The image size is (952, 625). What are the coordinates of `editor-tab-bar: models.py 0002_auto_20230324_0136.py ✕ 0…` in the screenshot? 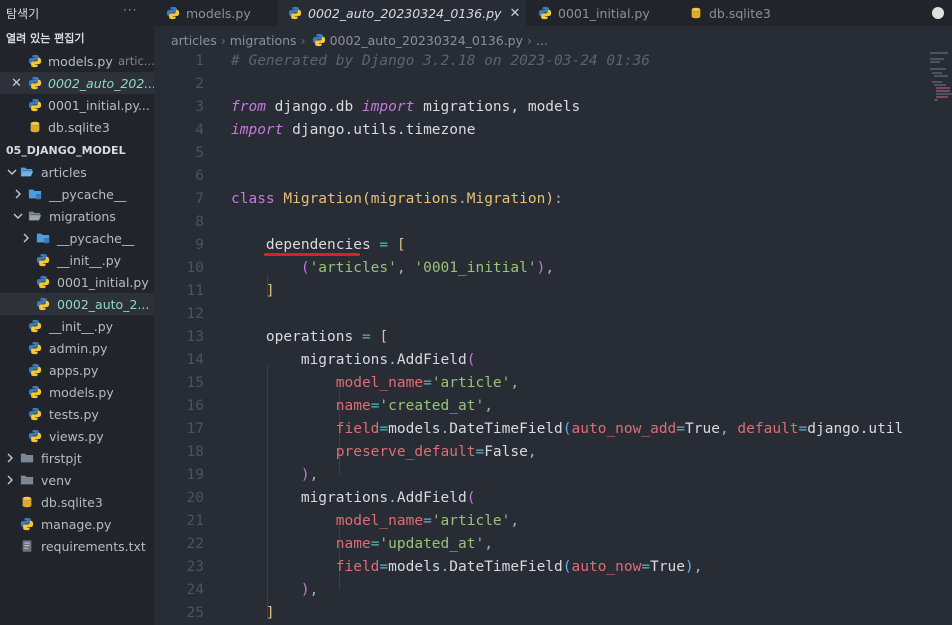 It's located at (553, 13).